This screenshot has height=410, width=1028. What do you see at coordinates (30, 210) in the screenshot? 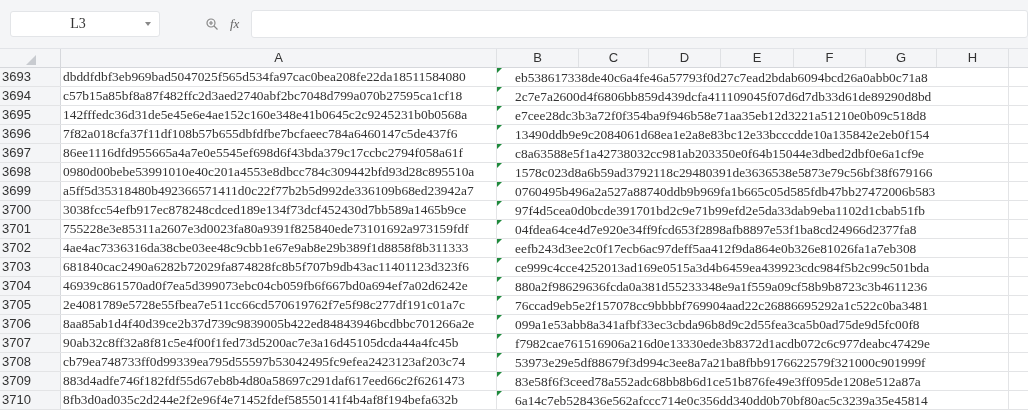
I see `row-header: 3700` at bounding box center [30, 210].